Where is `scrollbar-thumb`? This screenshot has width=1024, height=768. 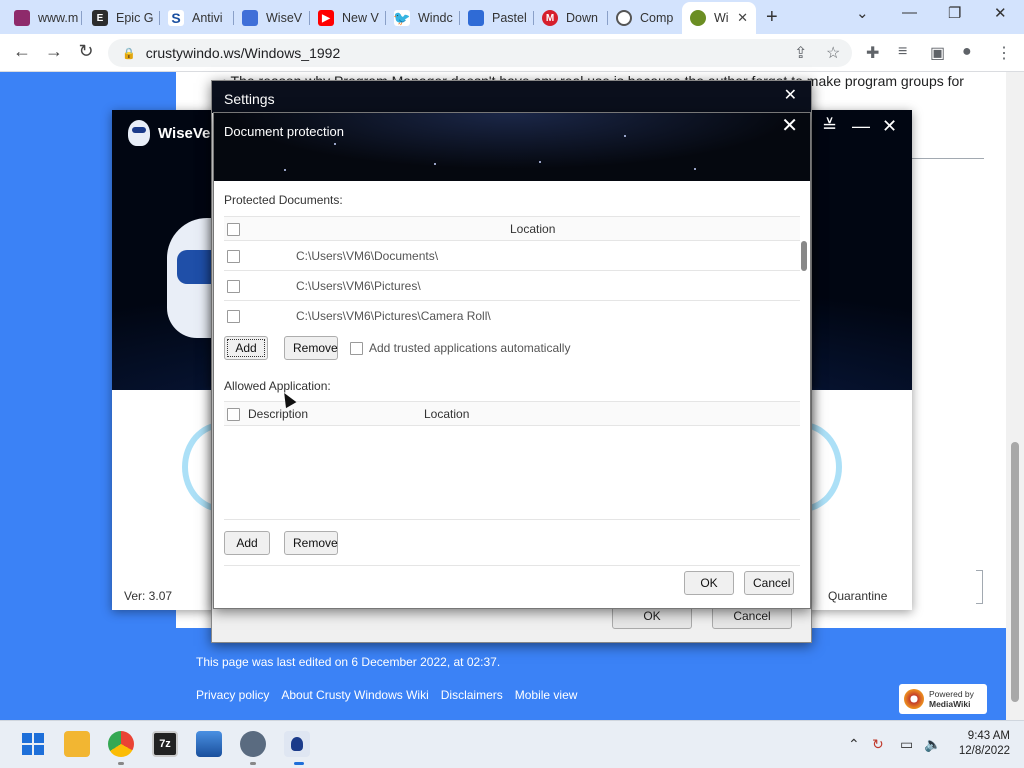 scrollbar-thumb is located at coordinates (1015, 572).